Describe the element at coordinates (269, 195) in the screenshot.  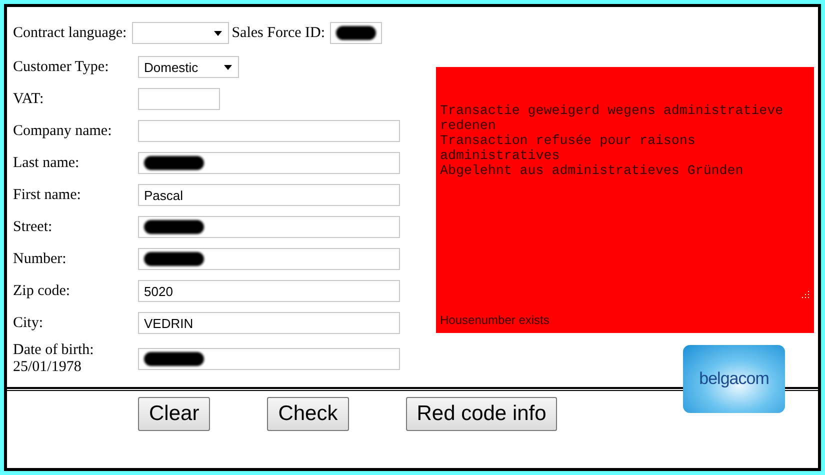
I see `input-field: Pascal` at that location.